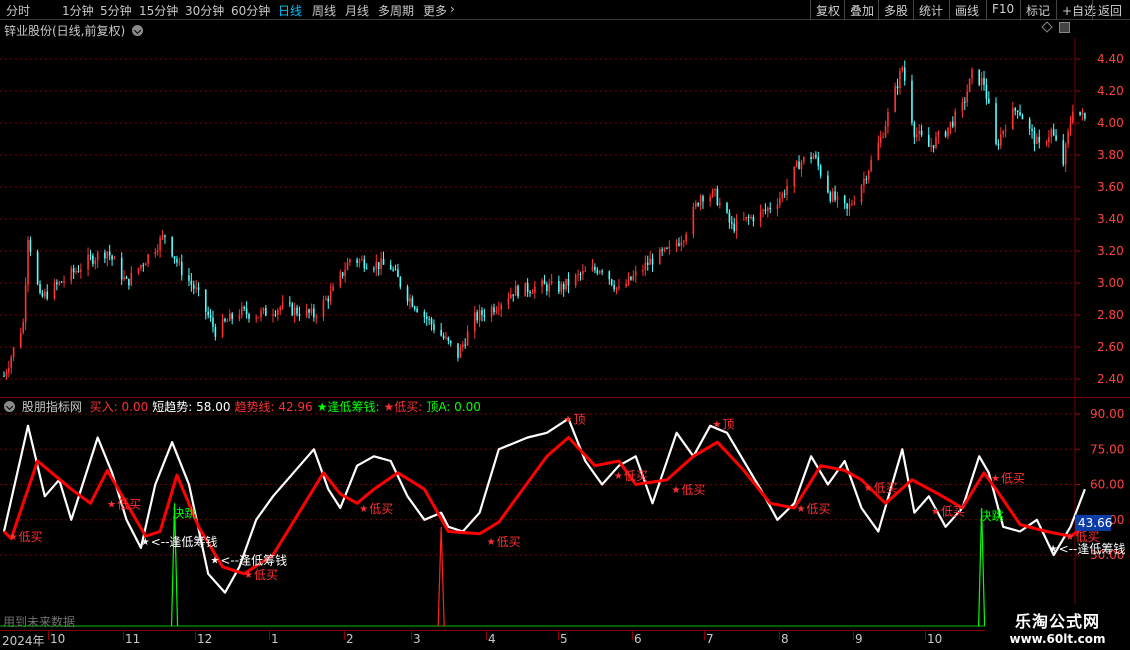 The image size is (1130, 650). What do you see at coordinates (861, 10) in the screenshot?
I see `toolbar-button-1: 叠加` at bounding box center [861, 10].